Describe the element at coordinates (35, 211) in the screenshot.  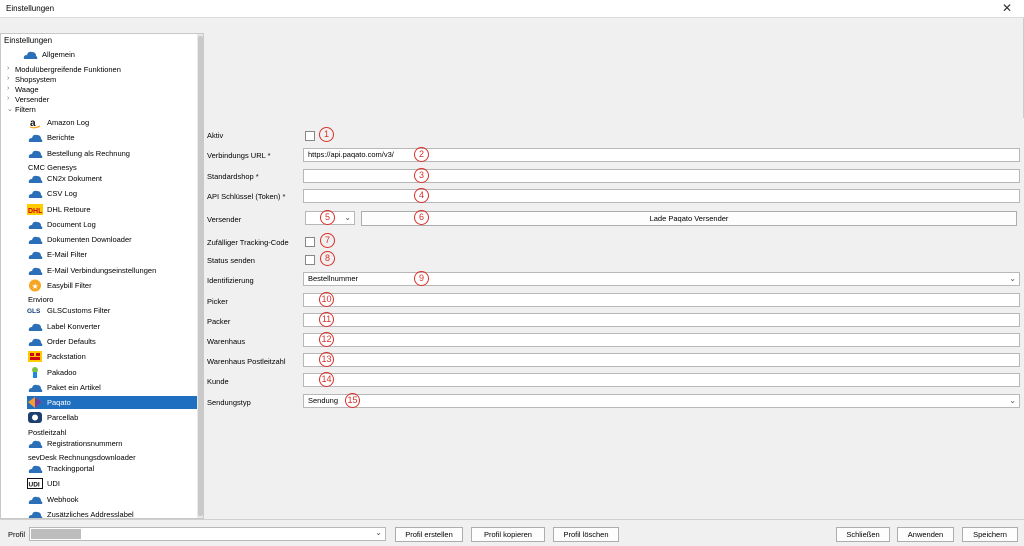
I see `svg-text: DHL` at that location.